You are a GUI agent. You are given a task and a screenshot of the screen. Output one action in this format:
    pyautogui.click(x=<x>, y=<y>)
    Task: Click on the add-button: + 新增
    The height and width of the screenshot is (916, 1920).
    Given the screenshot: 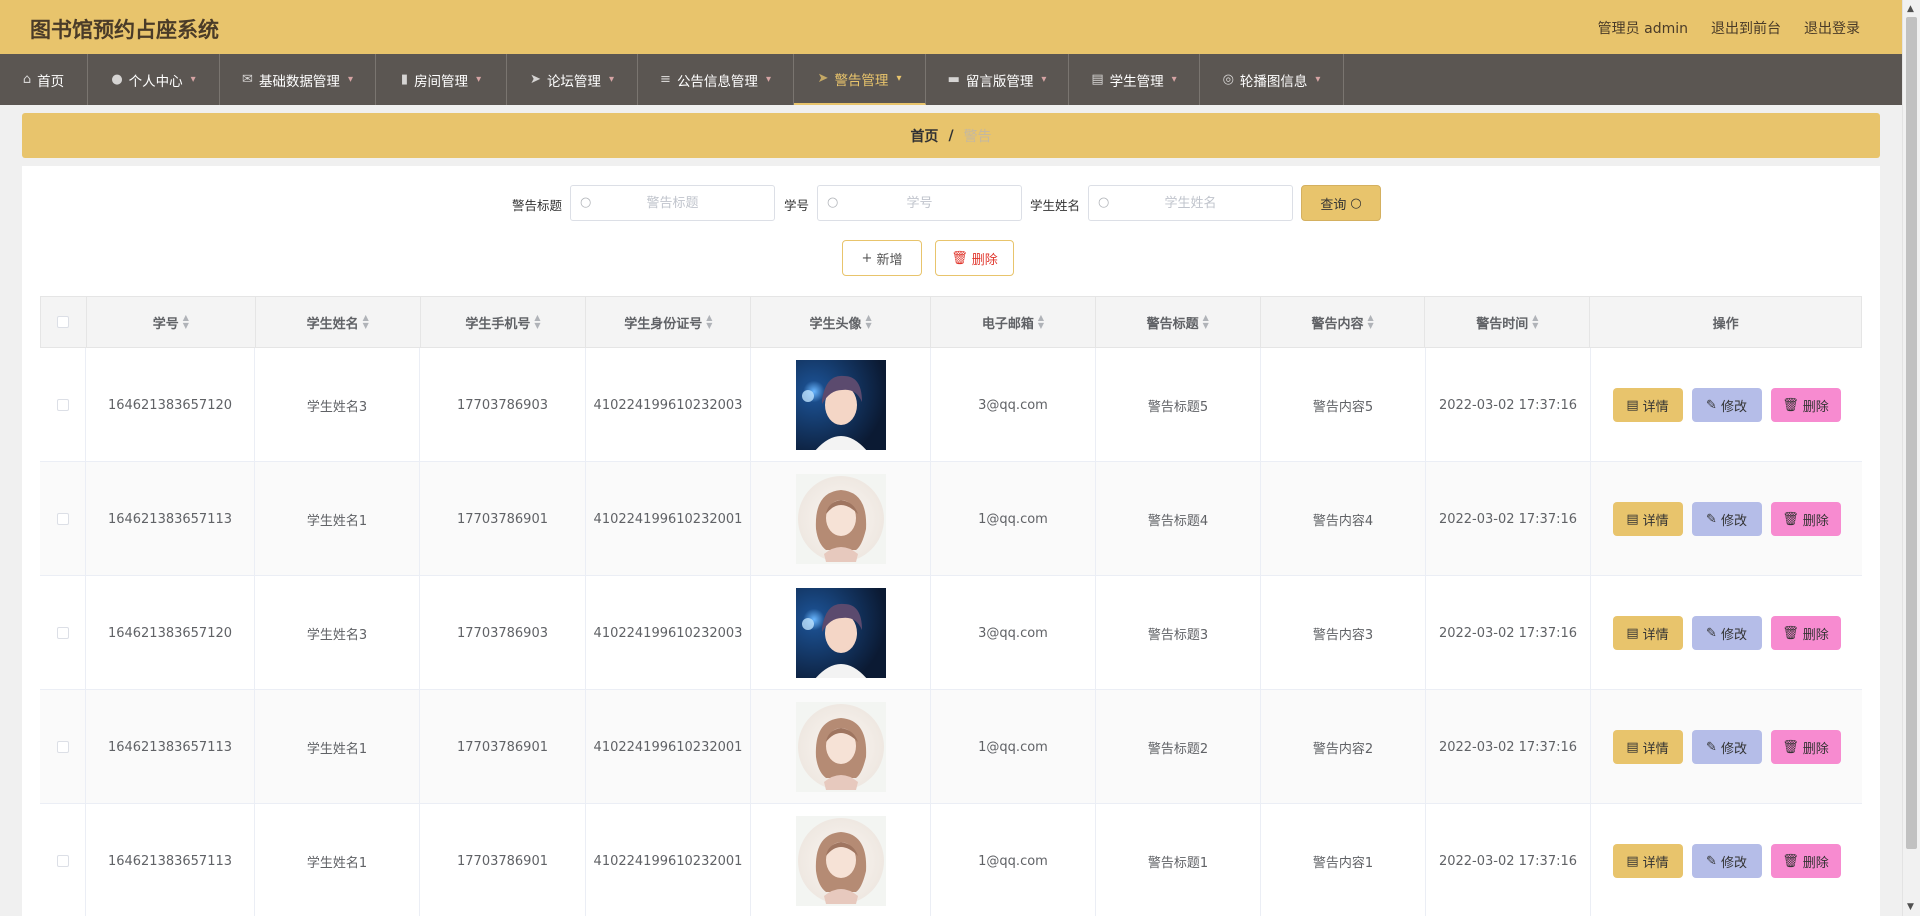 What is the action you would take?
    pyautogui.click(x=882, y=258)
    